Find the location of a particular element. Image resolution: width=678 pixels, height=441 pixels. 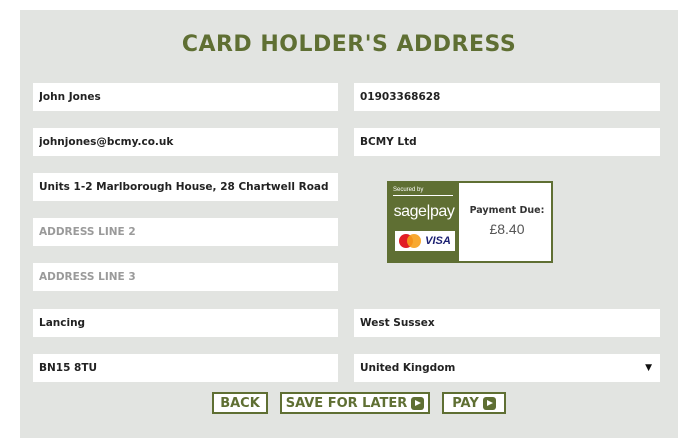

back-button: BACK is located at coordinates (240, 403).